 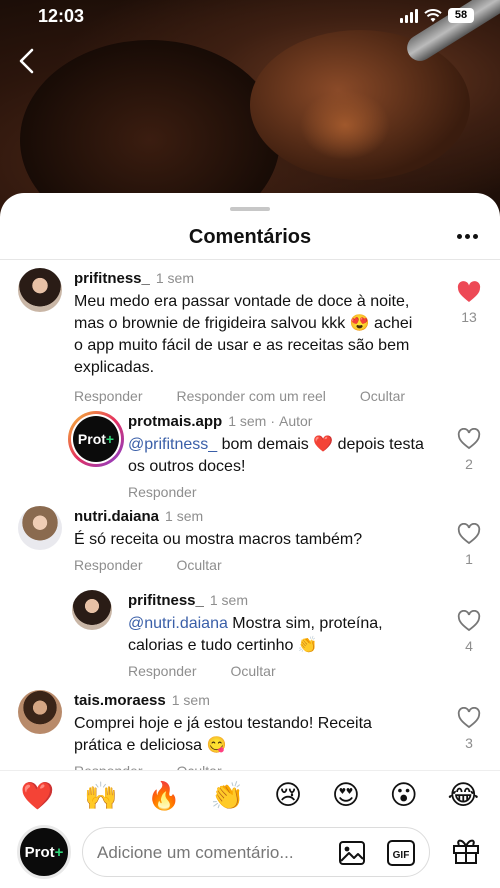 What do you see at coordinates (251, 396) in the screenshot?
I see `reply-with-reel-button: Responder com um reel` at bounding box center [251, 396].